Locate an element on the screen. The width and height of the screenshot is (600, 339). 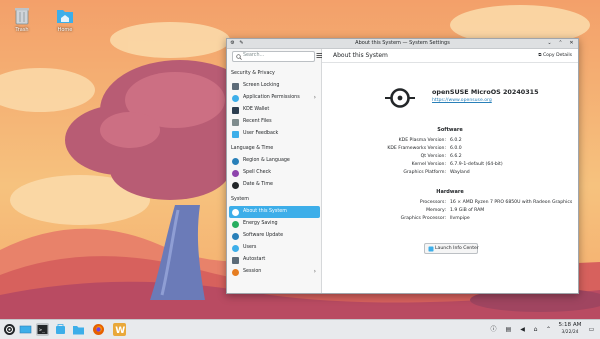
copy-details-button: ⧉ Copy Details is located at coordinates (555, 55).